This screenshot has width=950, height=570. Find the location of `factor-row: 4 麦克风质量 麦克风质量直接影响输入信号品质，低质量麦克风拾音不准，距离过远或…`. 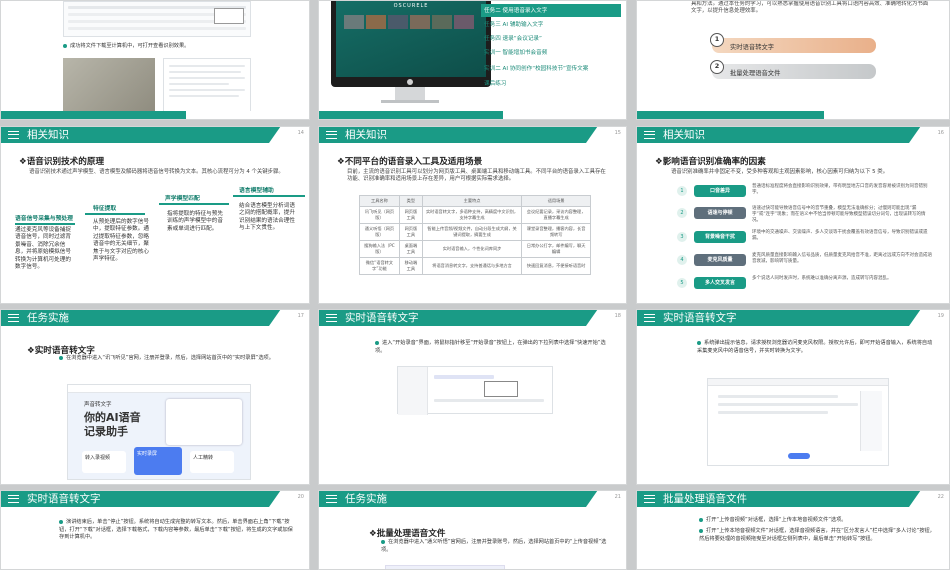

factor-row: 4 麦克风质量 麦克风质量直接影响输入信号品质，低质量麦克风拾音不准，距离过远或… is located at coordinates (807, 260).